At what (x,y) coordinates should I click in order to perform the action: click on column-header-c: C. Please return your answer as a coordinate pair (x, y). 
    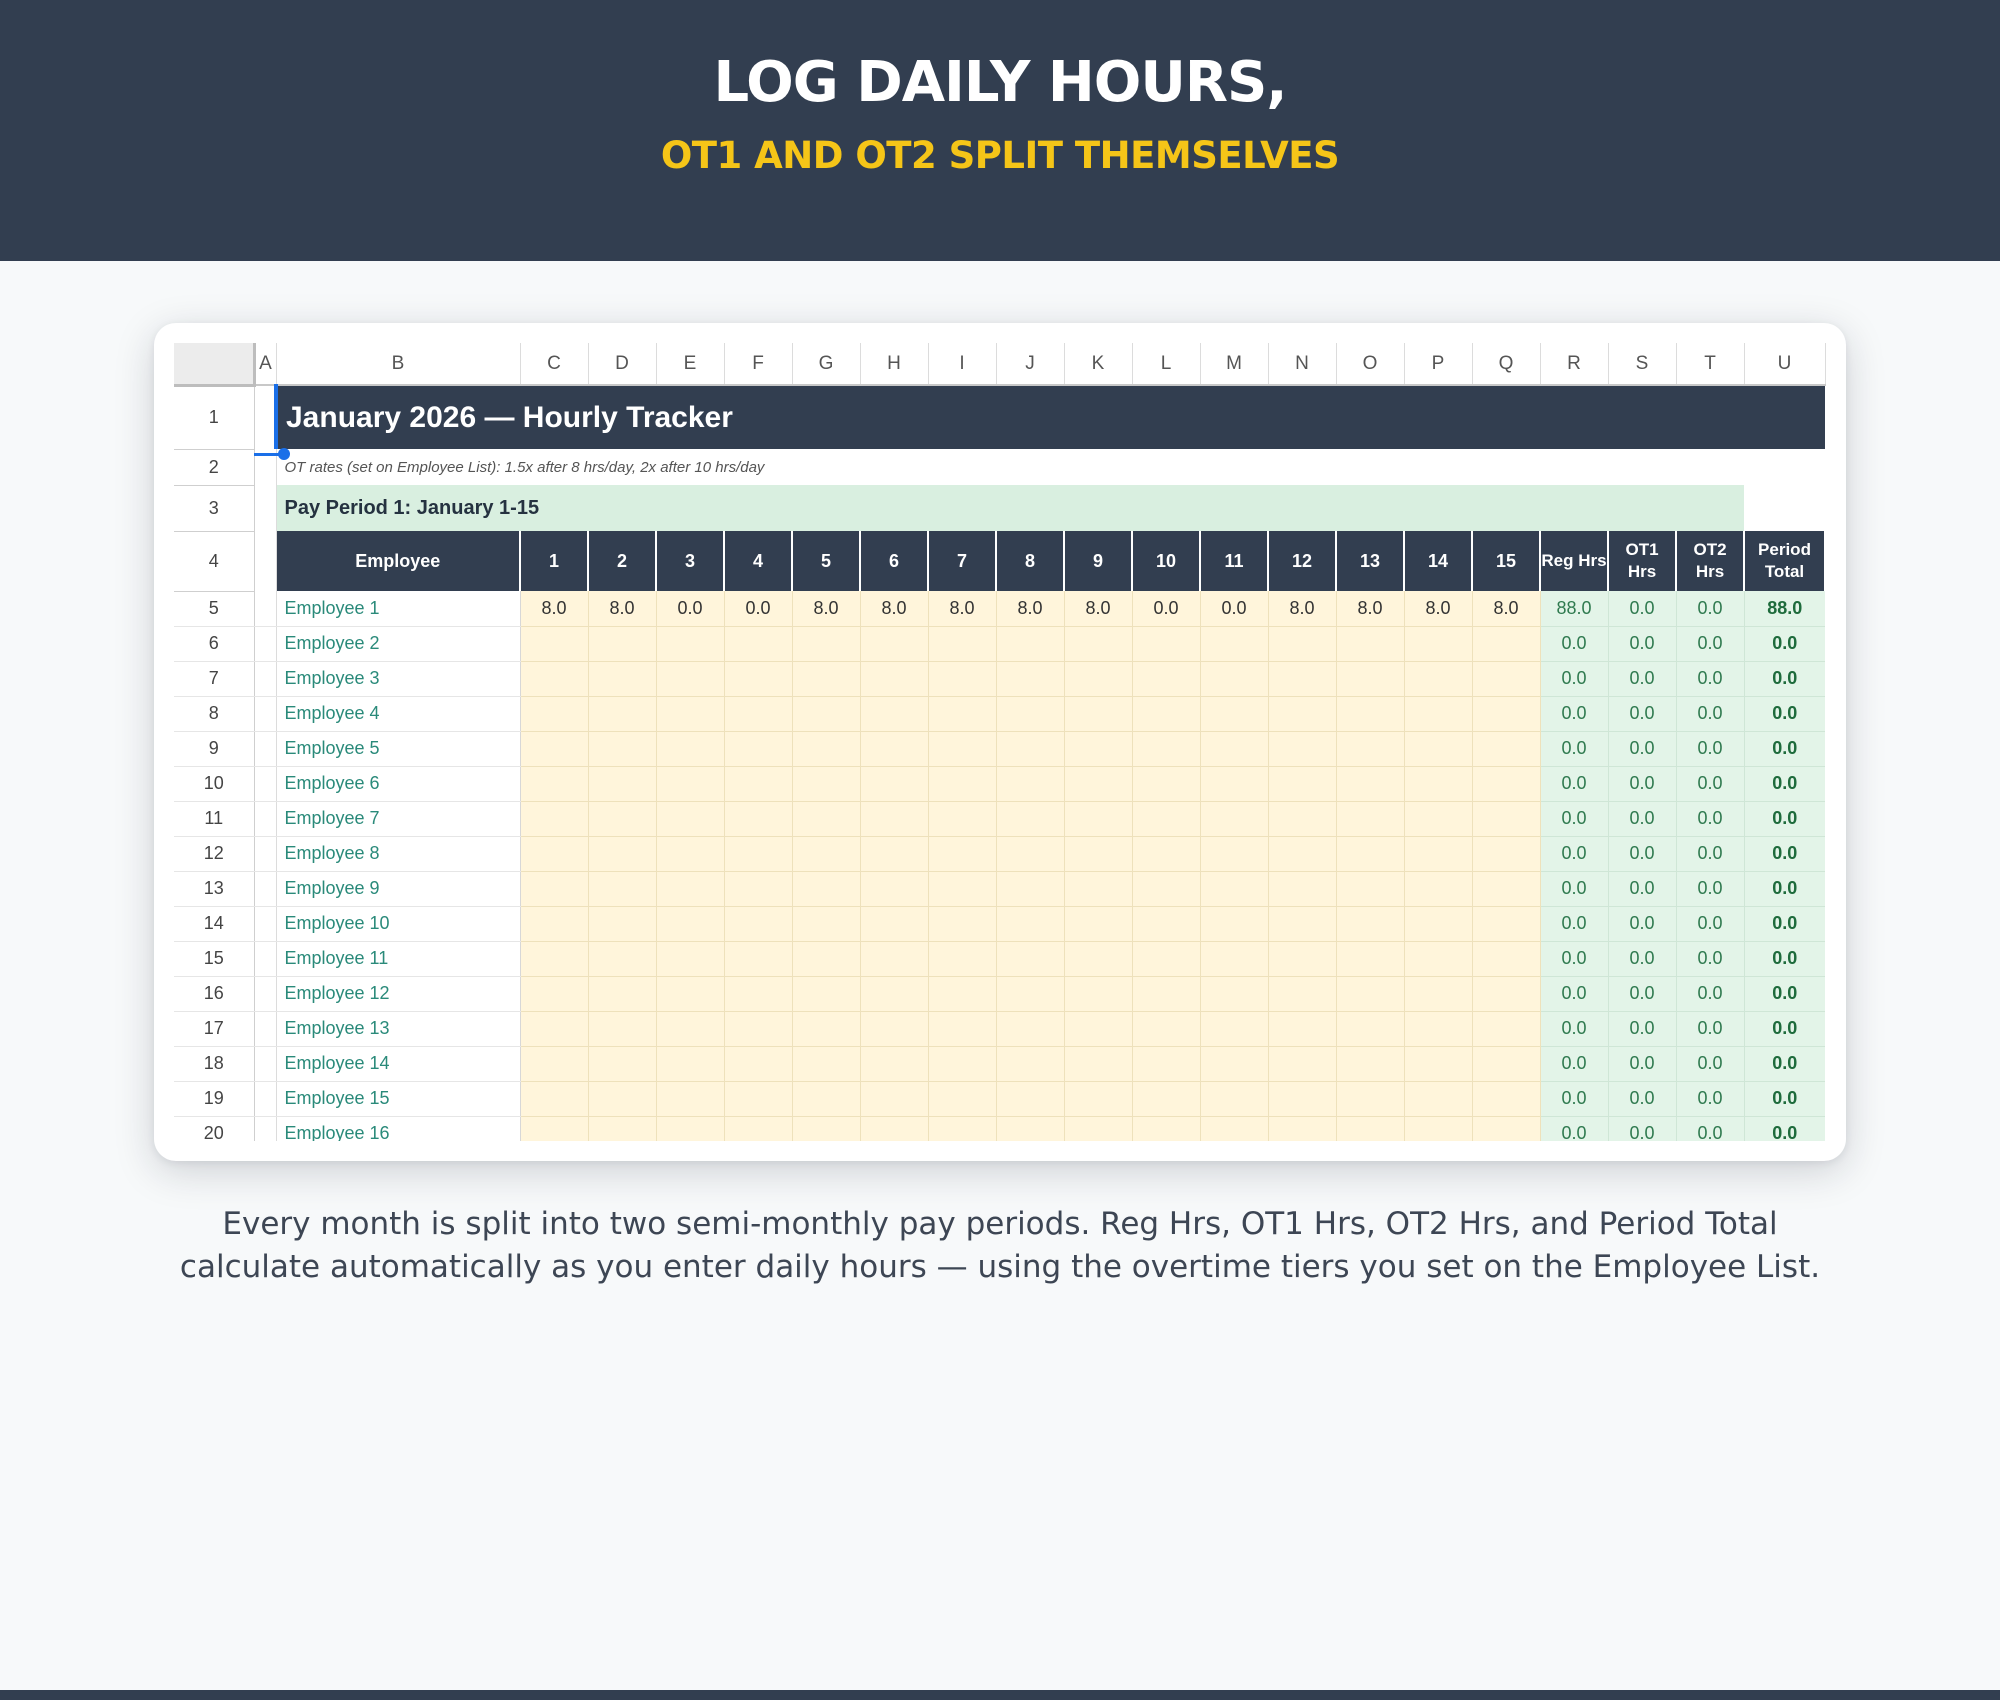
    Looking at the image, I should click on (554, 364).